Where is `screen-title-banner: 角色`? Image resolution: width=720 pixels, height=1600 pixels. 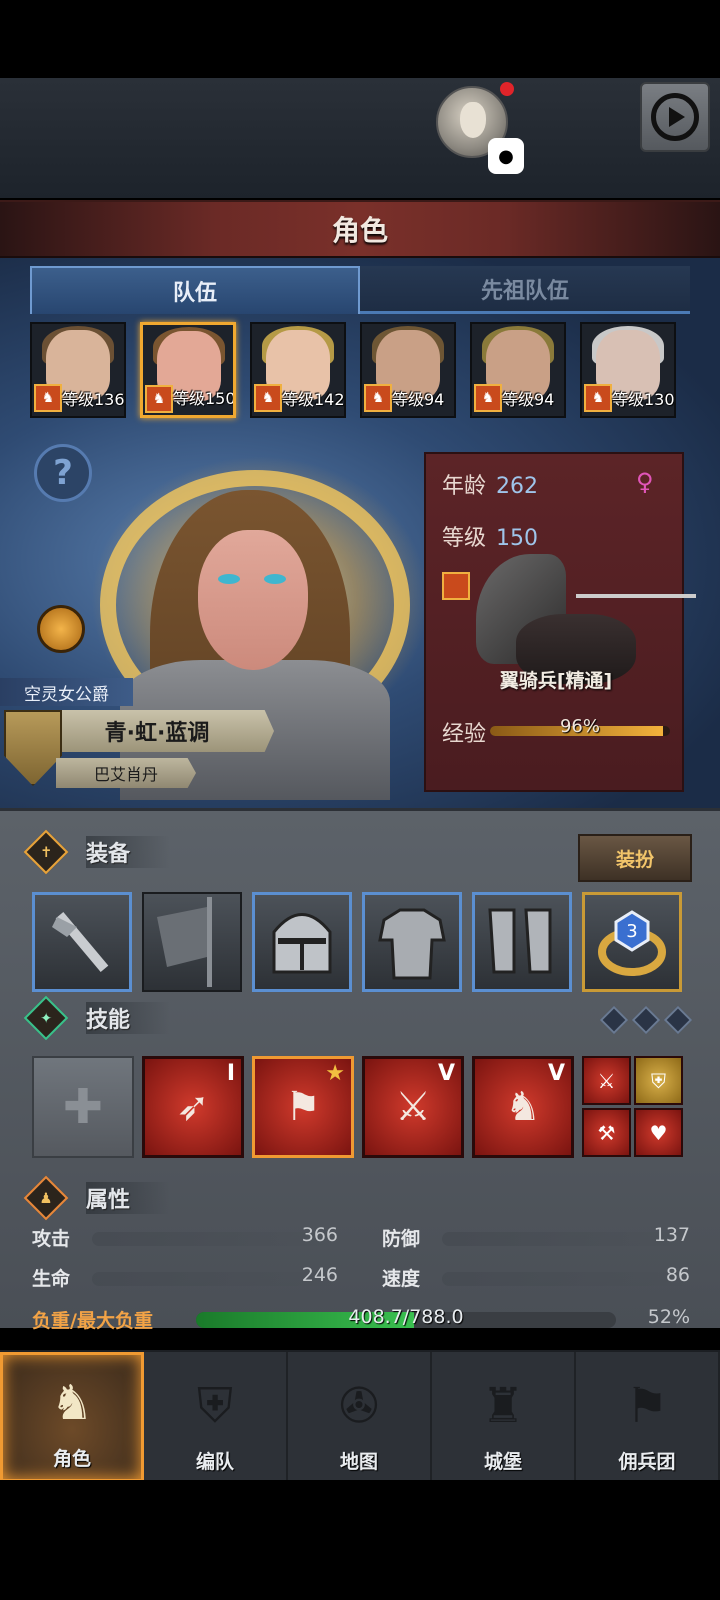 screen-title-banner: 角色 is located at coordinates (360, 229).